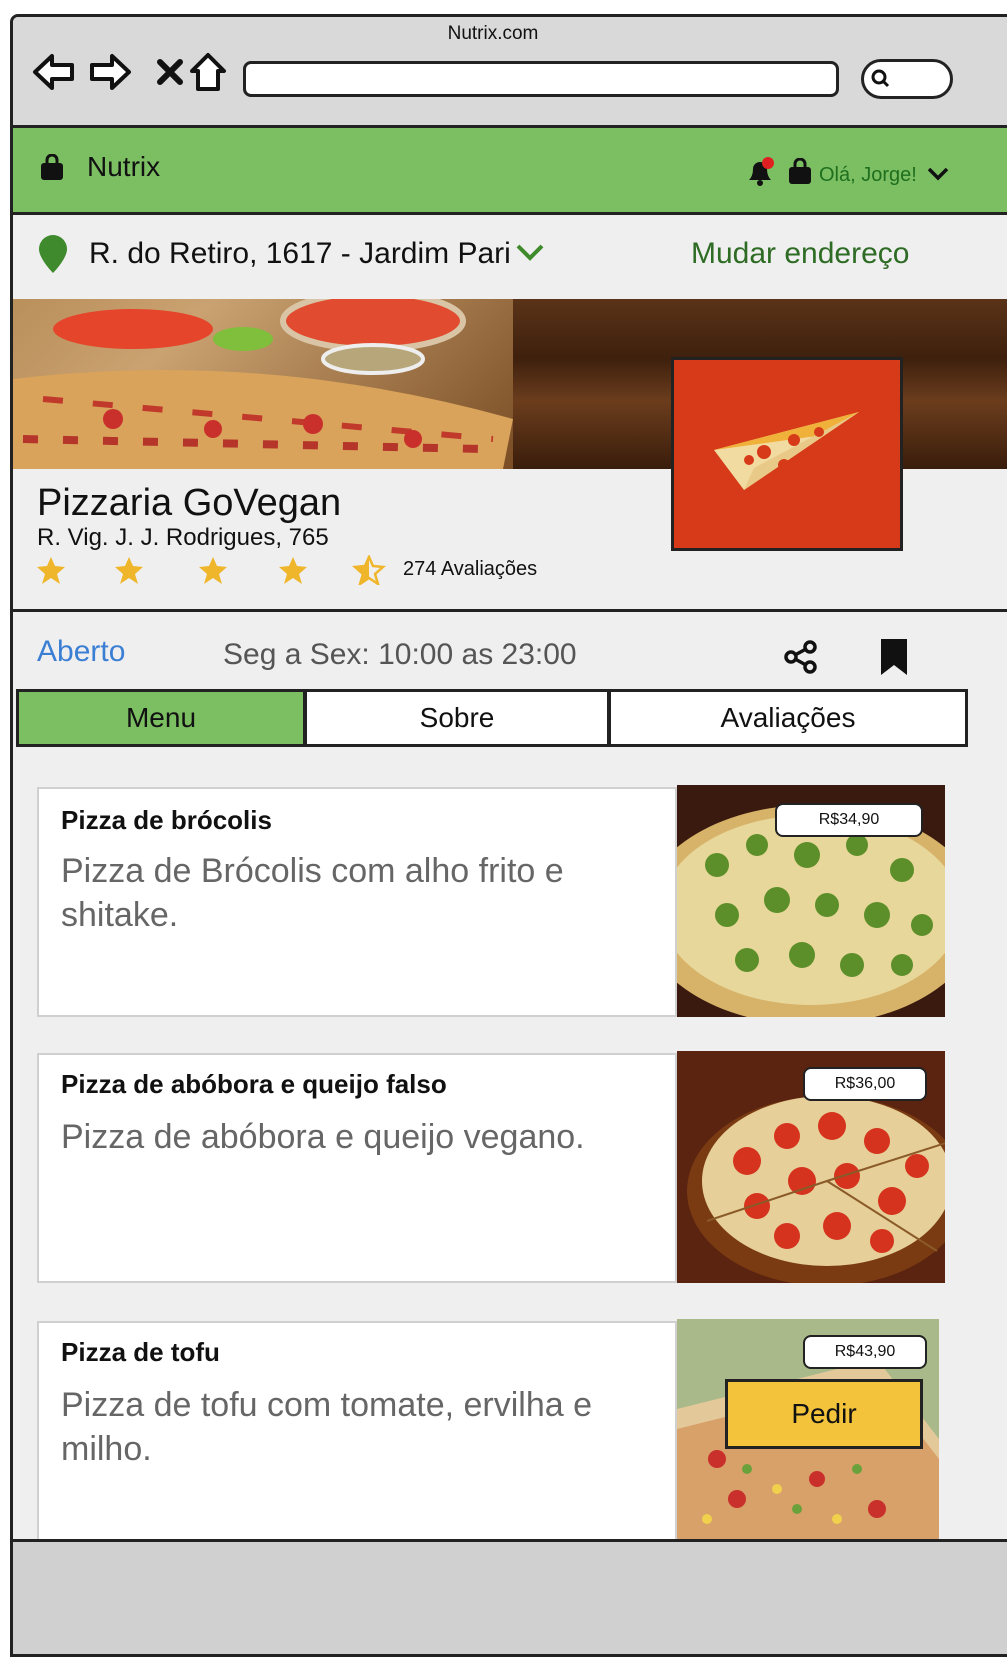 Image resolution: width=1007 pixels, height=1657 pixels. What do you see at coordinates (865, 1352) in the screenshot?
I see `price-tag: R$43,90` at bounding box center [865, 1352].